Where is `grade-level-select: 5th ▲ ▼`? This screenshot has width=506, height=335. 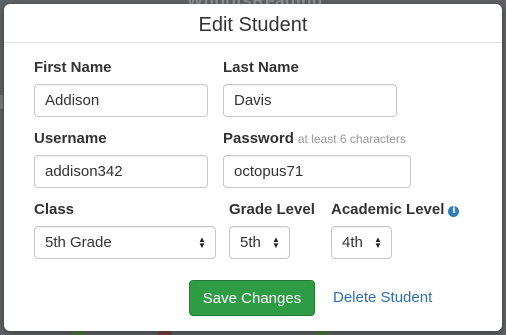 grade-level-select: 5th ▲ ▼ is located at coordinates (259, 242).